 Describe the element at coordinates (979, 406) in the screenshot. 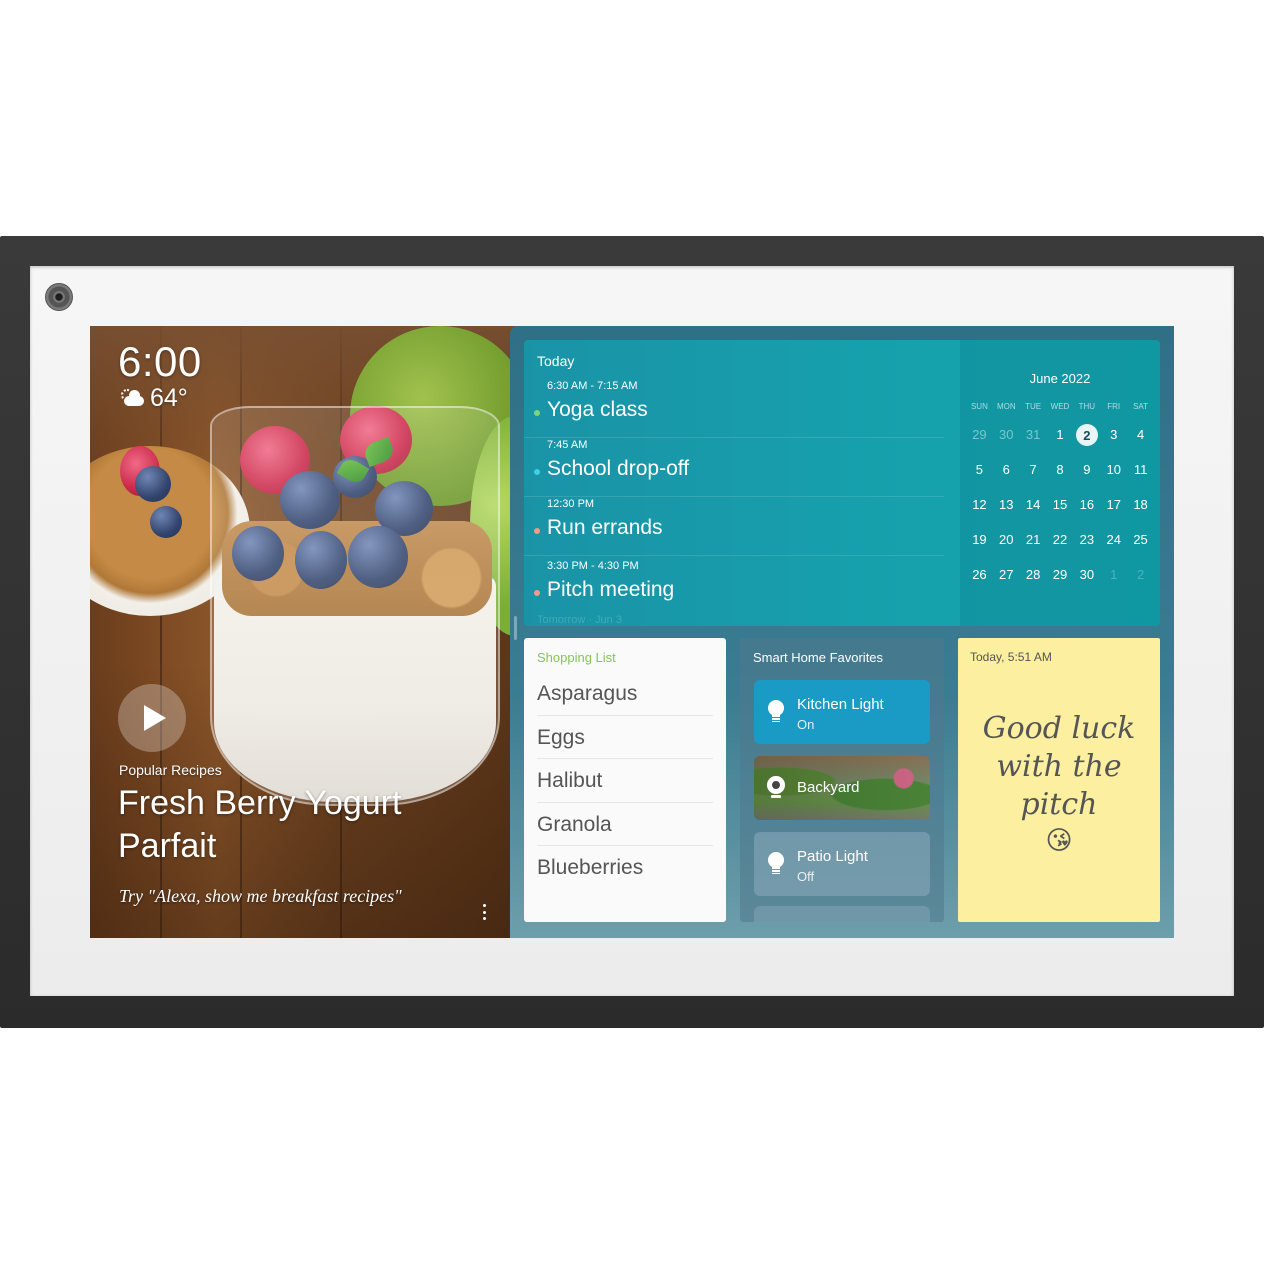

I see `weekday-label: SUN` at that location.